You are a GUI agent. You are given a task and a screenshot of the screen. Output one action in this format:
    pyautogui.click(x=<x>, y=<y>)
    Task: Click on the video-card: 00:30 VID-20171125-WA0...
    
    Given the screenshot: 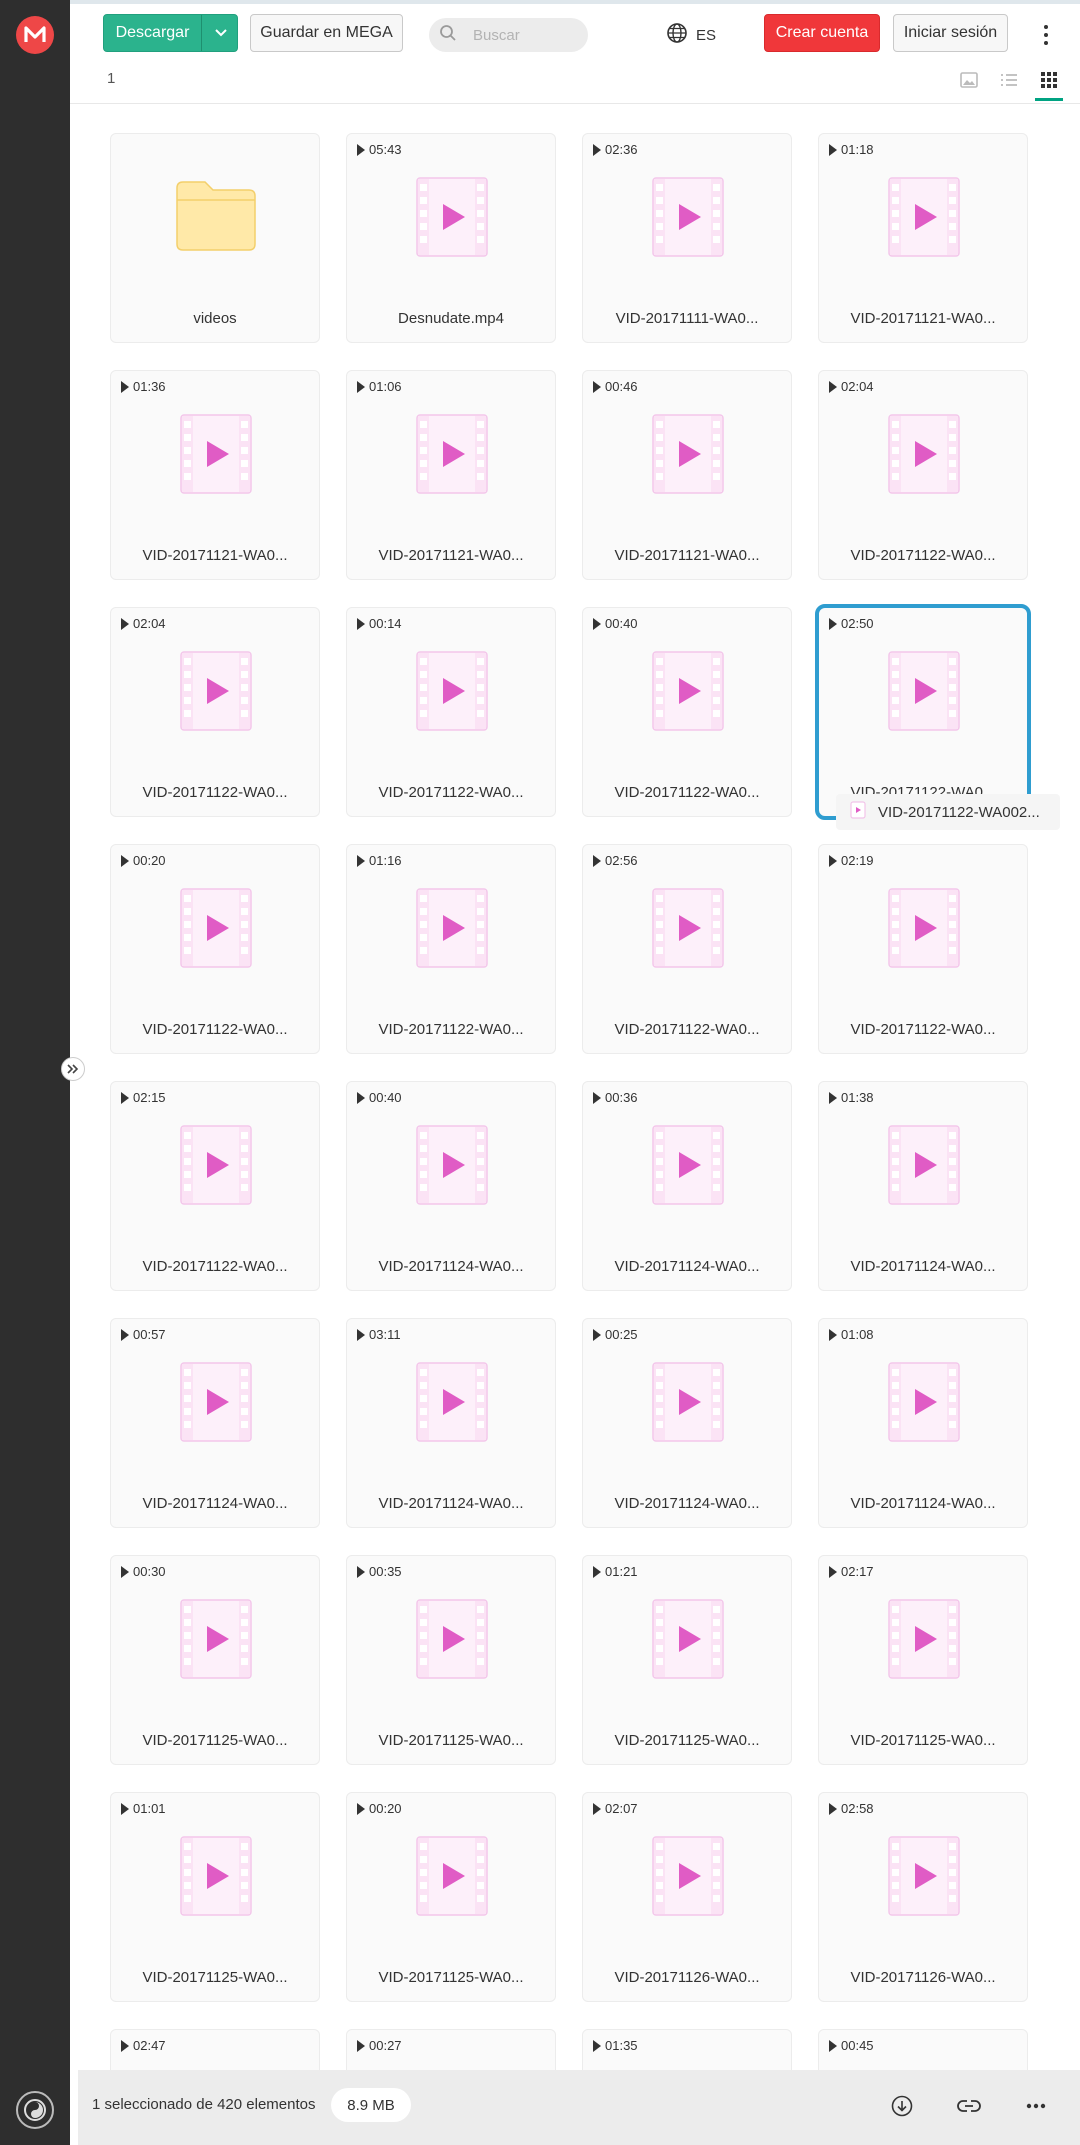 What is the action you would take?
    pyautogui.click(x=215, y=1660)
    